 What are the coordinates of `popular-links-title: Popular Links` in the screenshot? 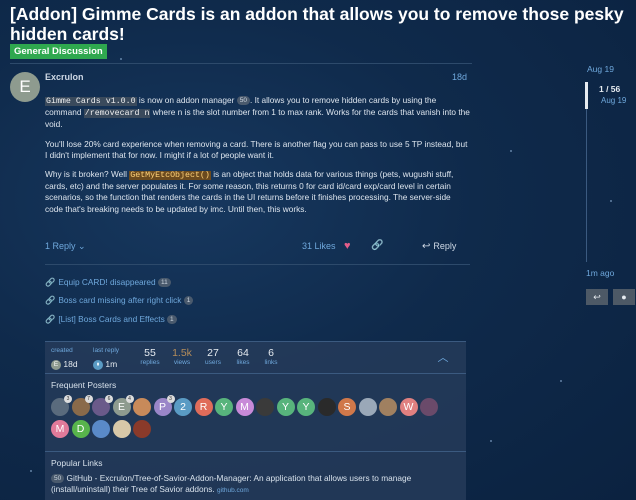 It's located at (77, 463).